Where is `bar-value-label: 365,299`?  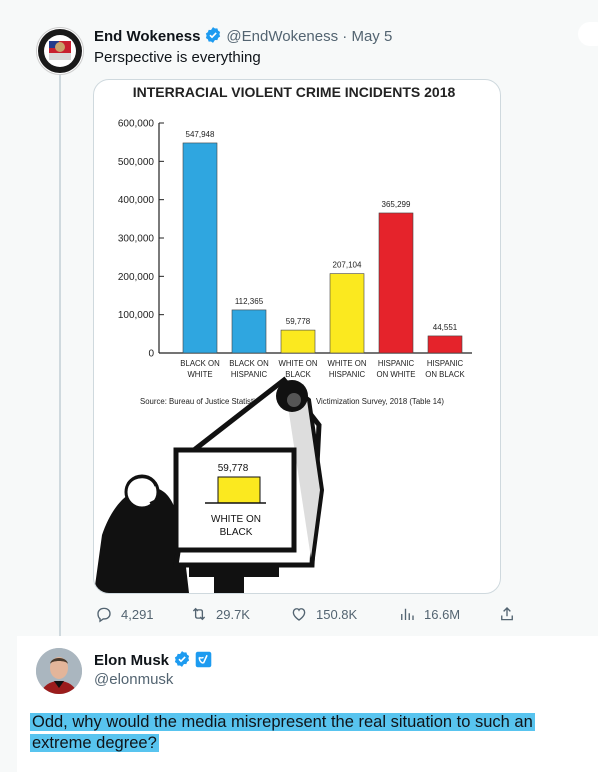
bar-value-label: 365,299 is located at coordinates (396, 204).